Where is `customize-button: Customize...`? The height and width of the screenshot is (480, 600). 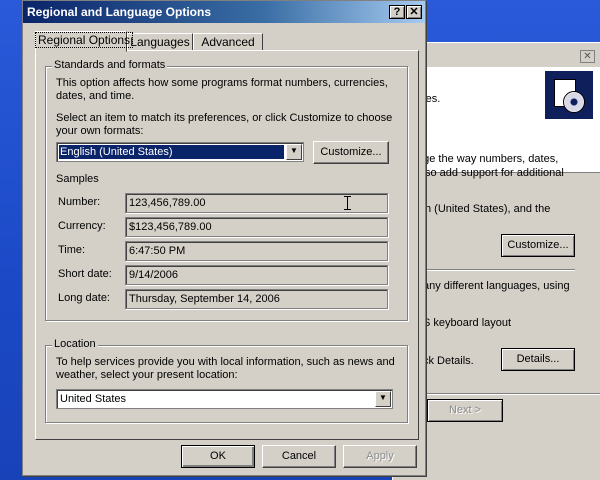
customize-button: Customize... is located at coordinates (351, 152).